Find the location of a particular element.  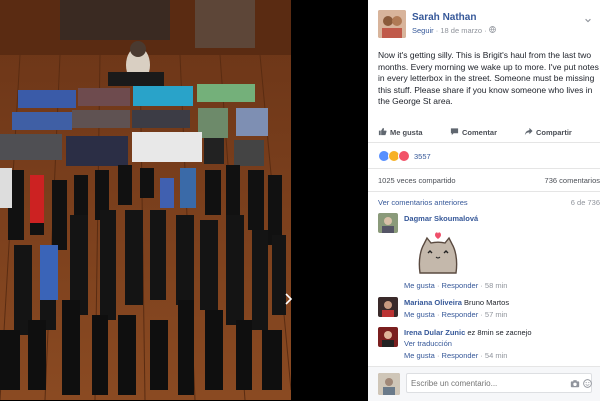

like-thumb-icon is located at coordinates (382, 132).